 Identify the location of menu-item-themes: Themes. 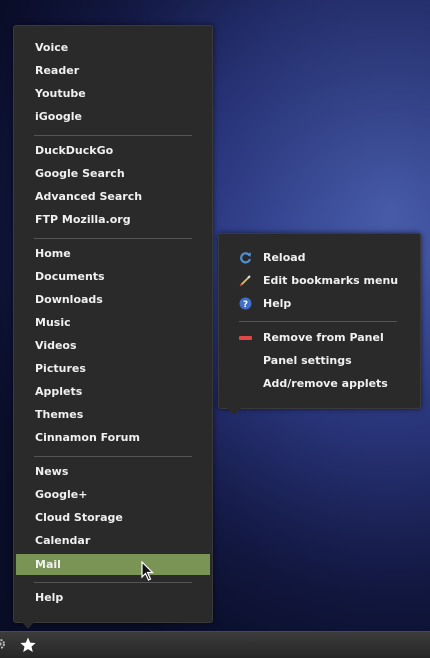
(113, 414).